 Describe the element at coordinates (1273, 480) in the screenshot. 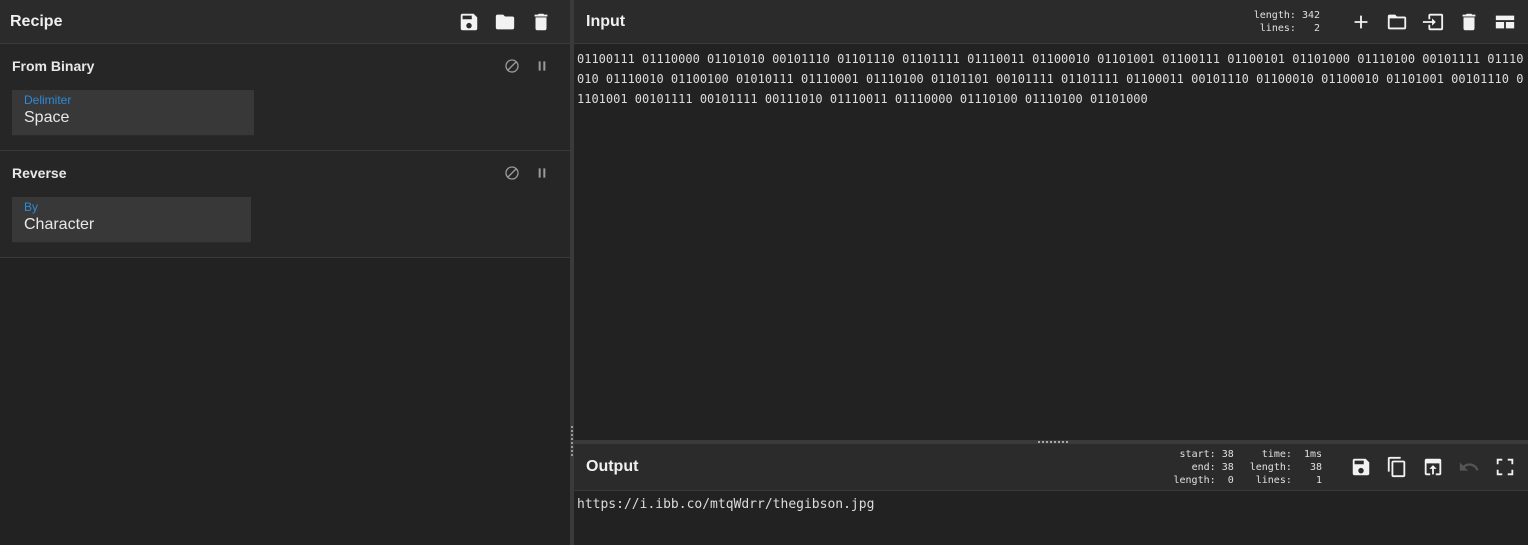

I see `output-lines-label: lines:` at that location.